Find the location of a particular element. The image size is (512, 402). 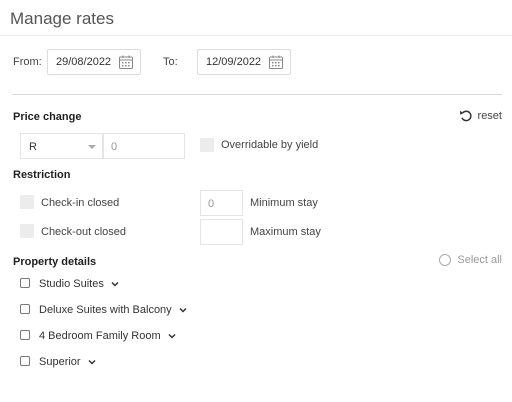

title-divider is located at coordinates (256, 35).